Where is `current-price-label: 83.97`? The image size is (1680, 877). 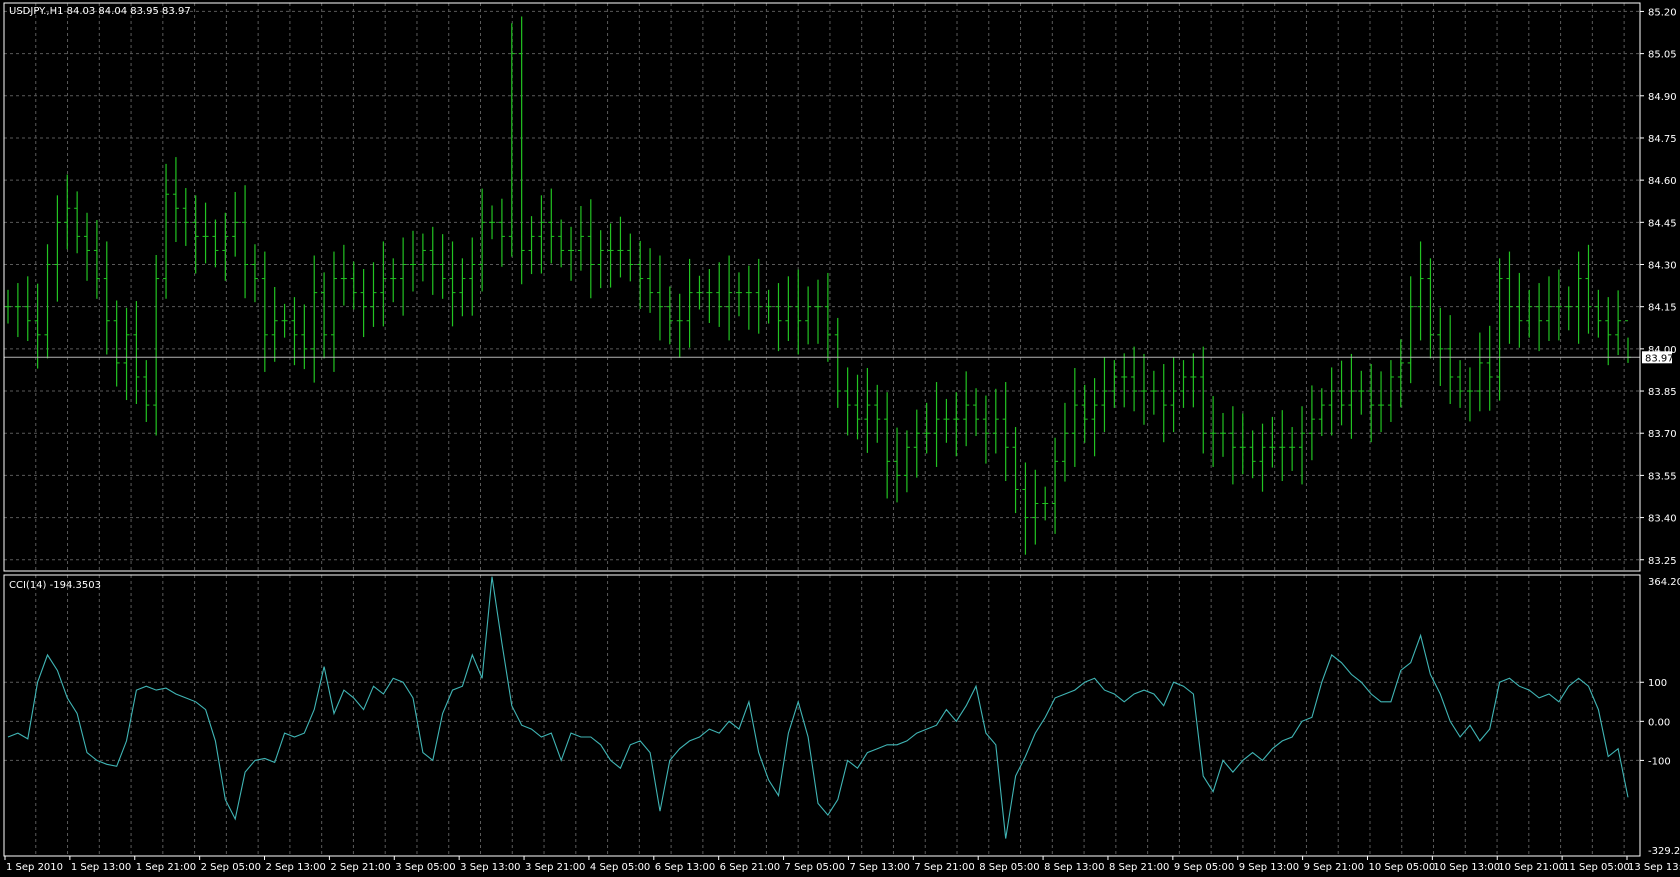
current-price-label: 83.97 is located at coordinates (1658, 357).